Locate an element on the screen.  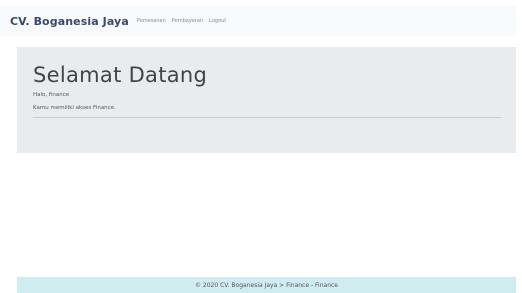
nav-link-logout: Logout is located at coordinates (217, 21).